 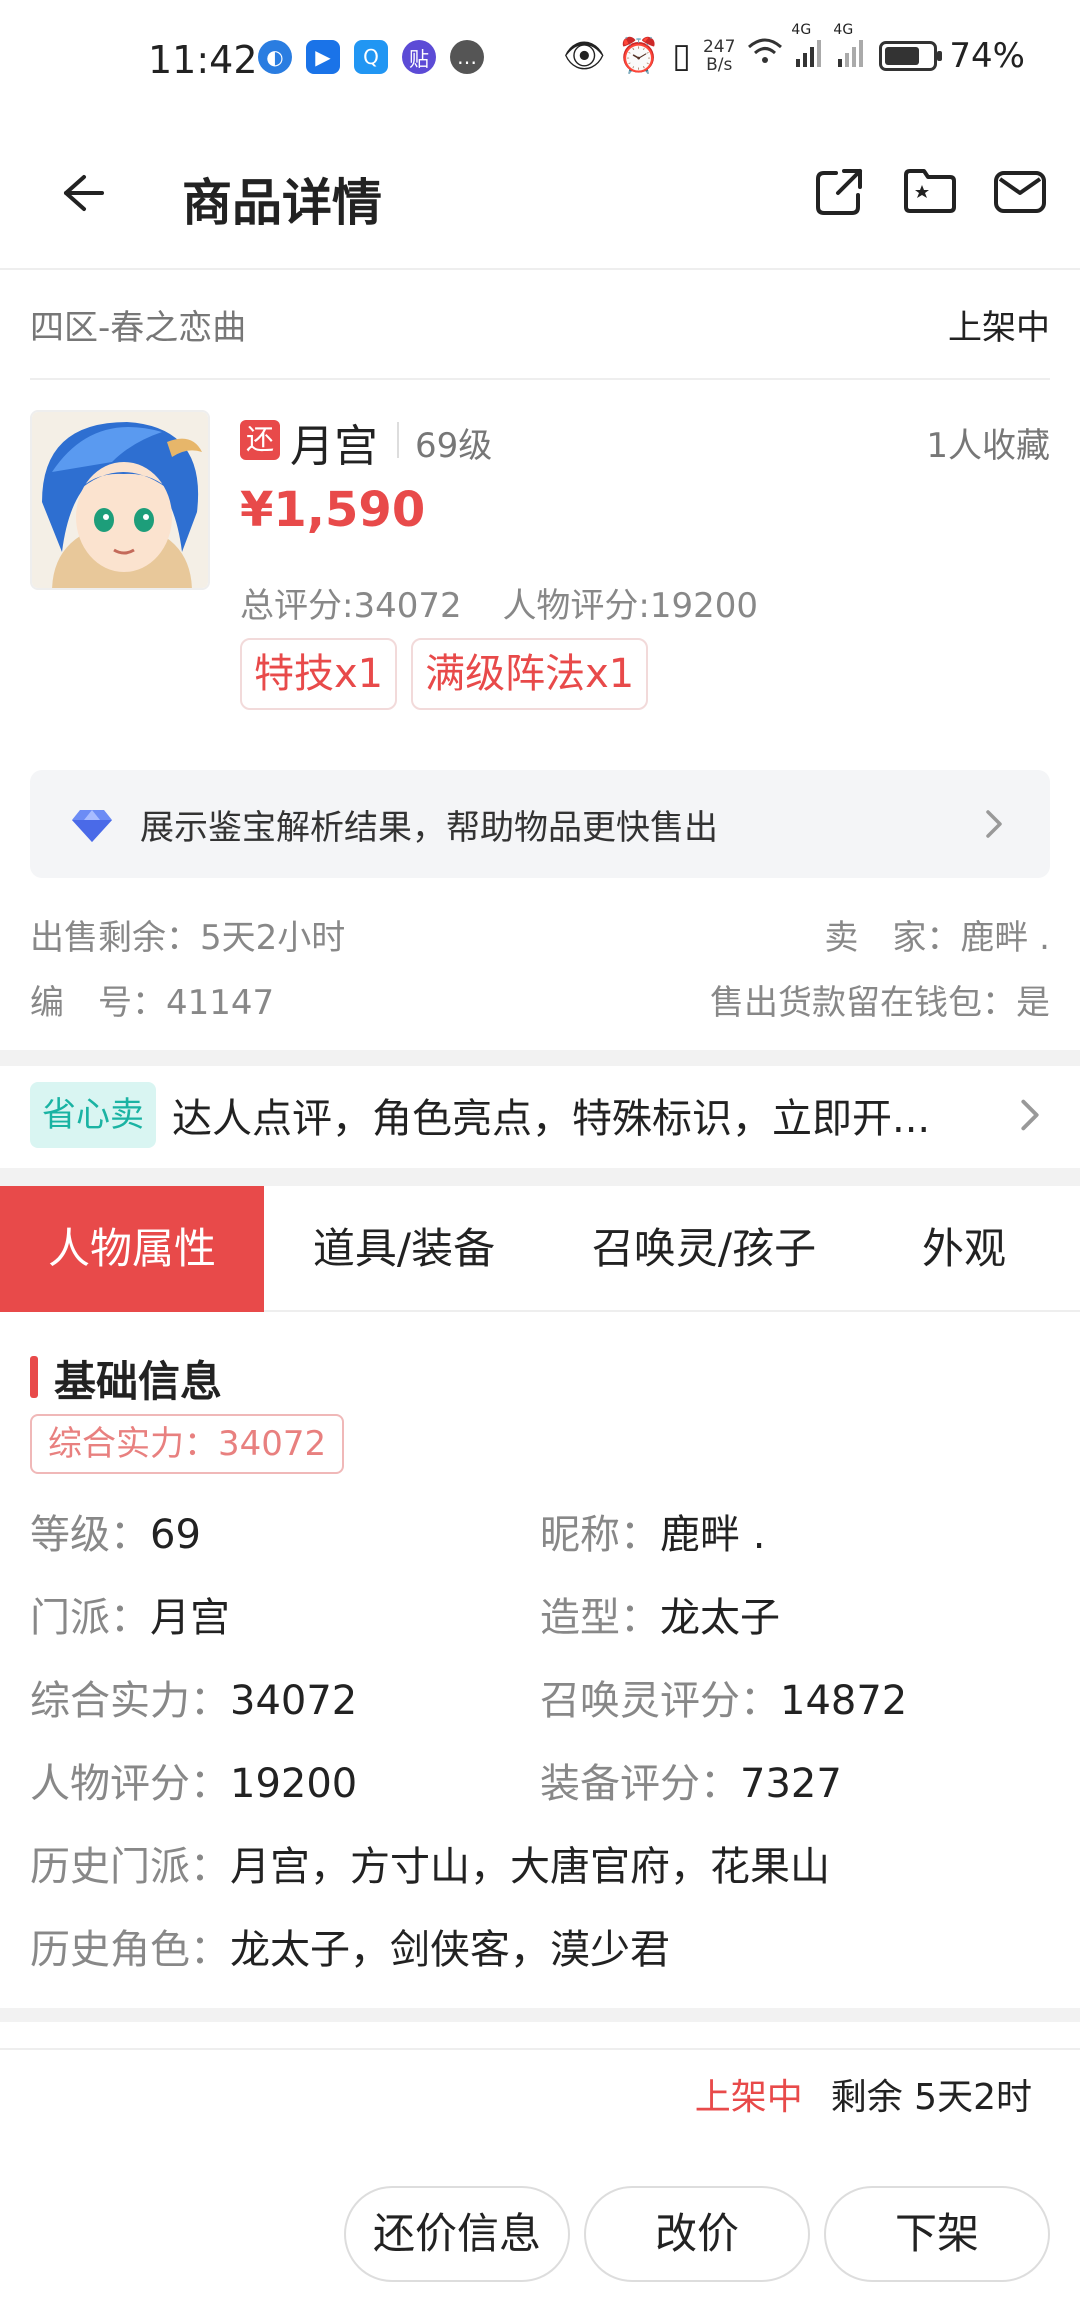 I want to click on attr-appearance-model: 造型：龙太子, so click(x=660, y=1614).